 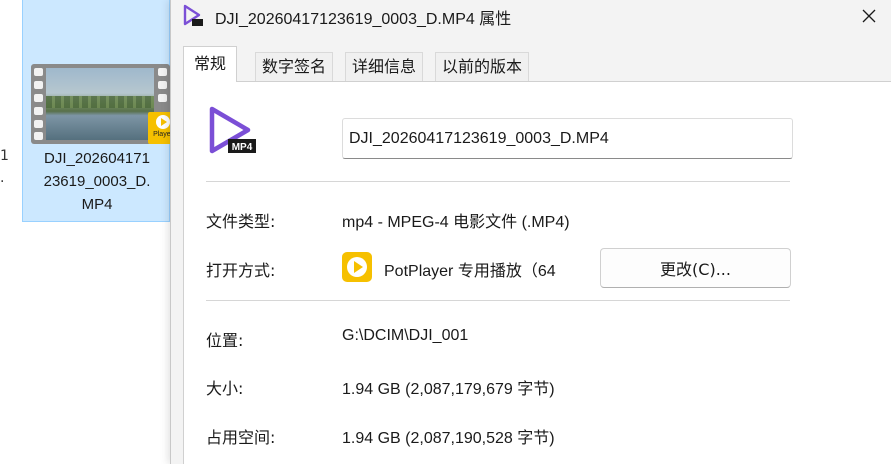 What do you see at coordinates (567, 138) in the screenshot?
I see `file-name-input` at bounding box center [567, 138].